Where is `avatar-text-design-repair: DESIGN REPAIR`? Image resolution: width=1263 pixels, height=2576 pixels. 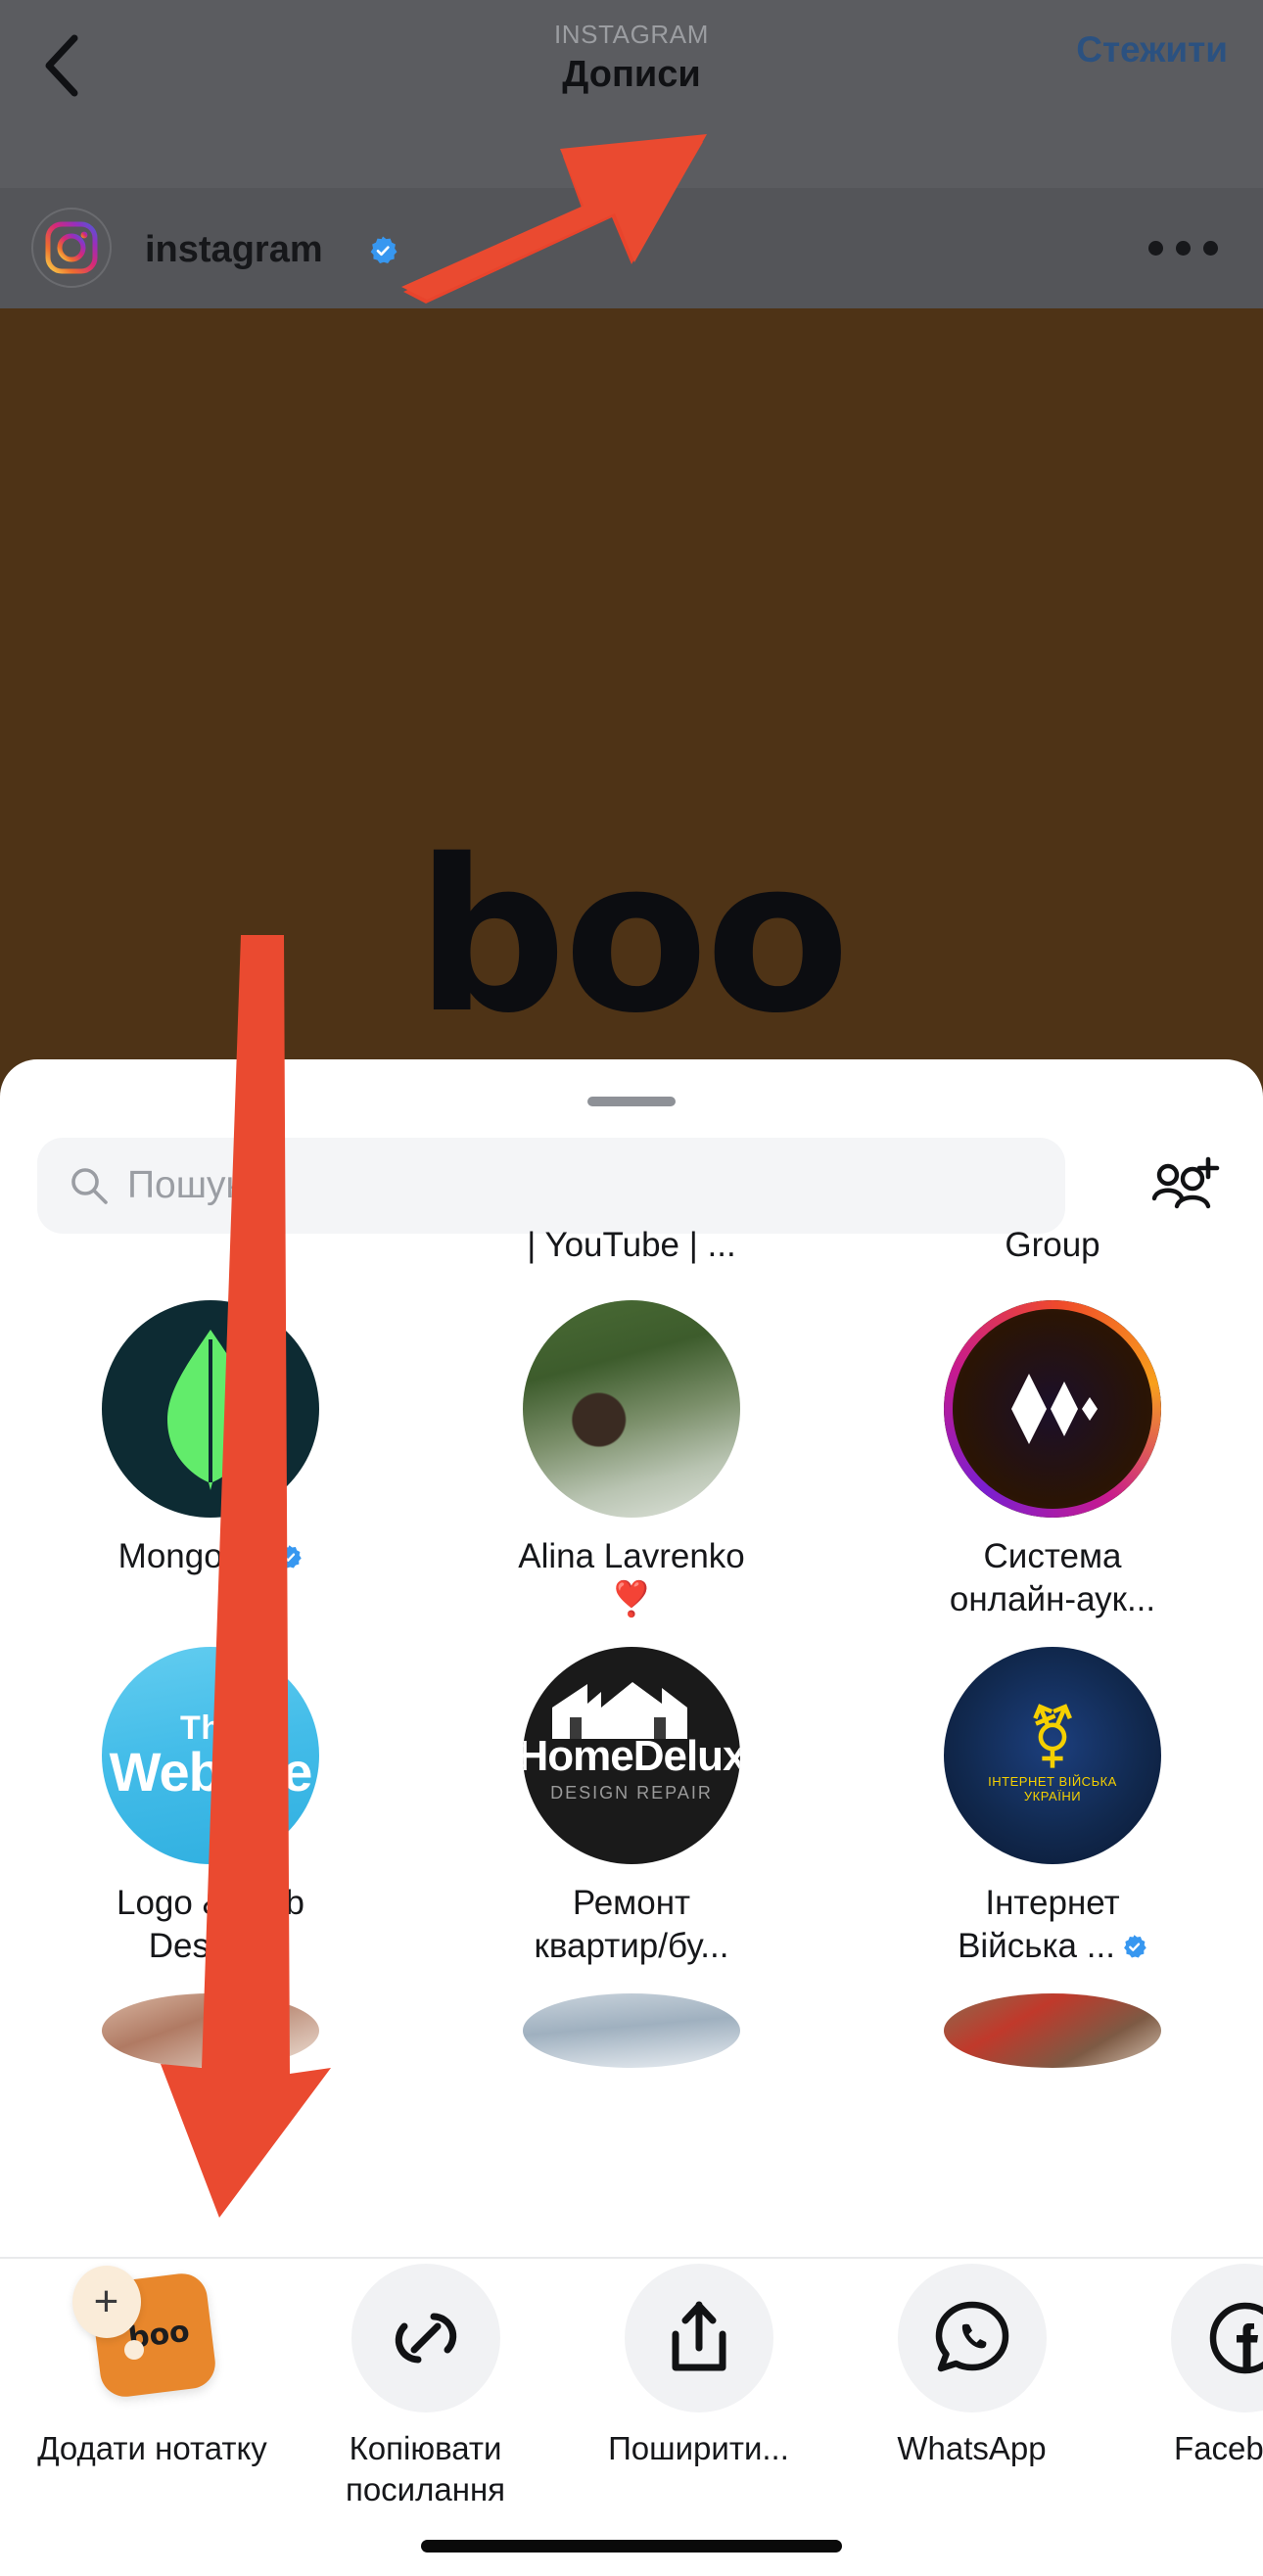 avatar-text-design-repair: DESIGN REPAIR is located at coordinates (631, 1792).